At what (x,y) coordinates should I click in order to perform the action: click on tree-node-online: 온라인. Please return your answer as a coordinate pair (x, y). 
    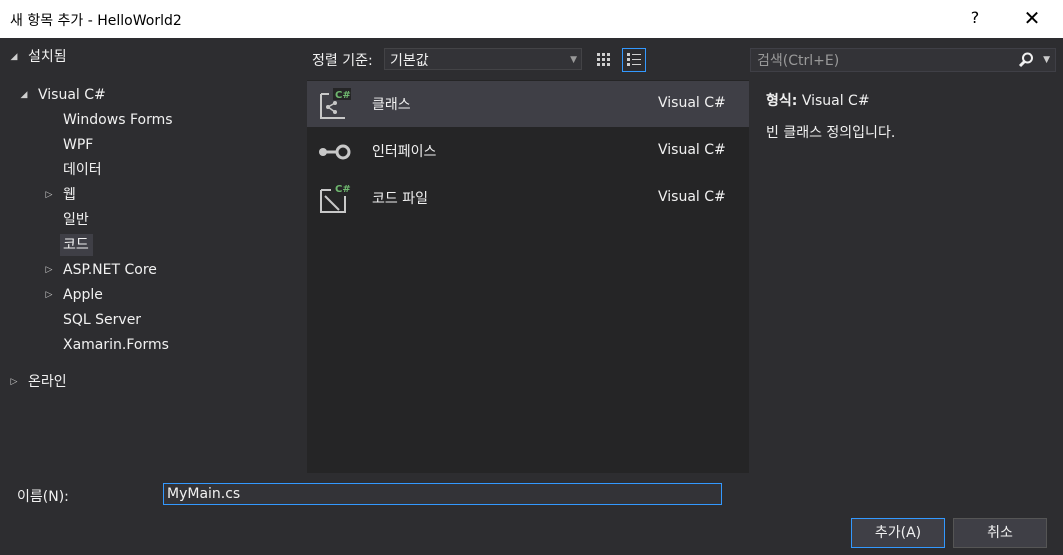
    Looking at the image, I should click on (47, 382).